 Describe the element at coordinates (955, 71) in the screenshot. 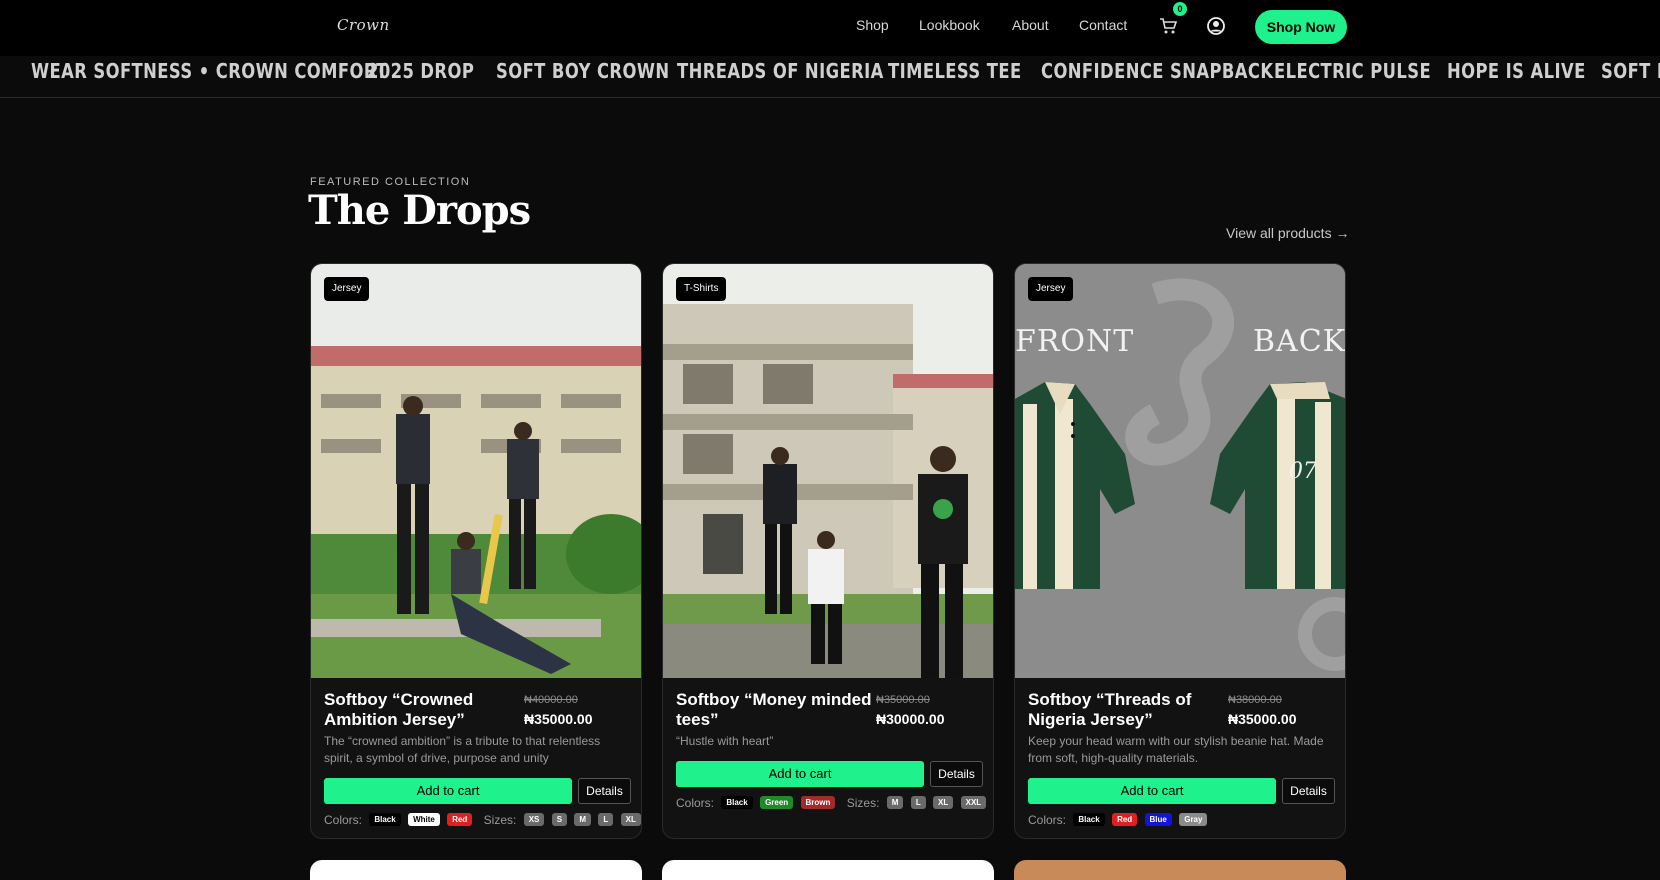

I see `marquee-item: TIMELESS TEE` at that location.